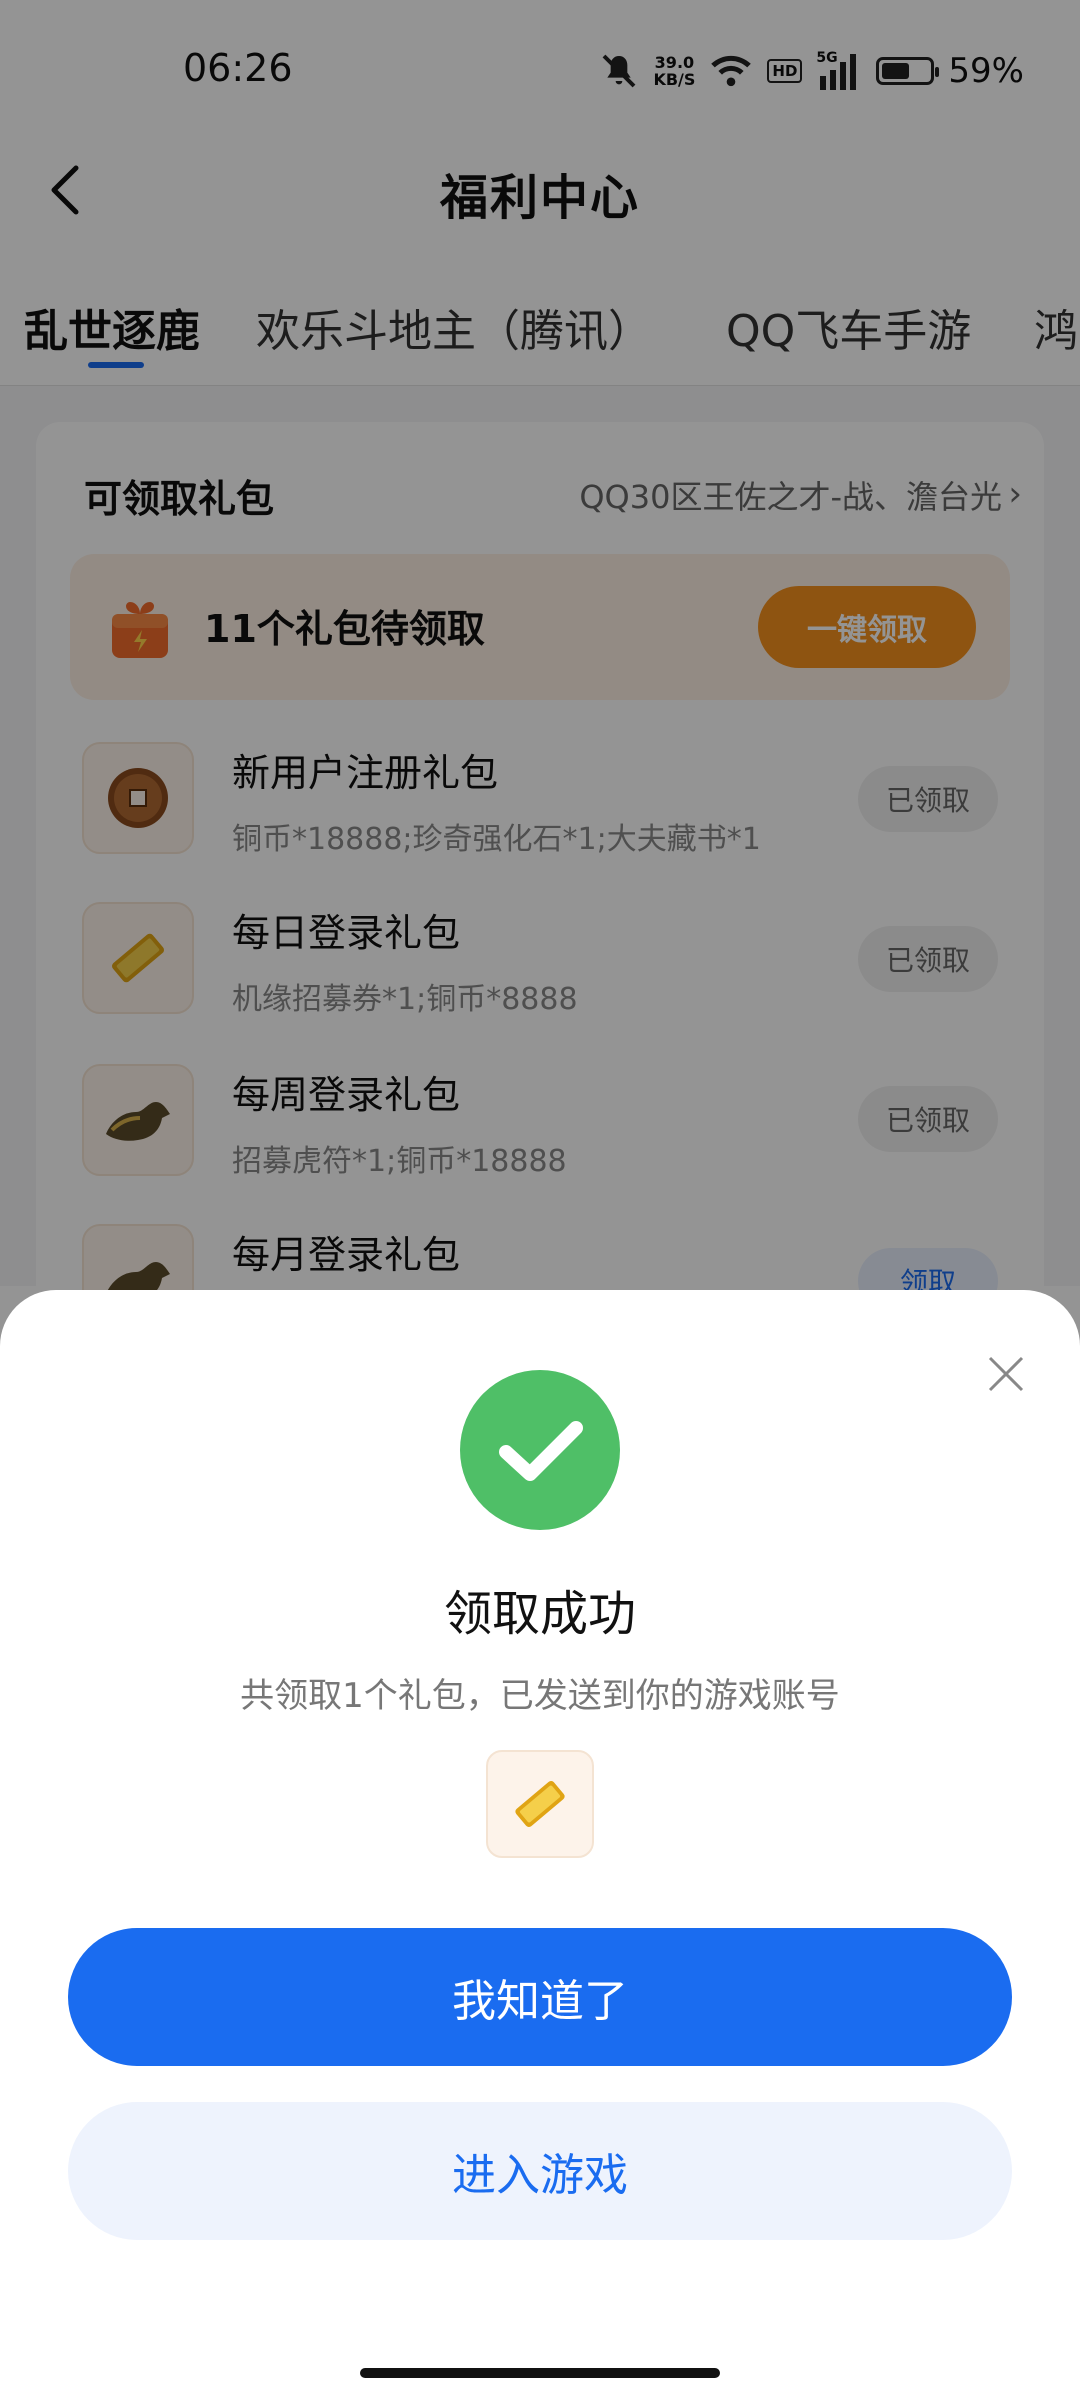 The height and width of the screenshot is (2400, 1080). What do you see at coordinates (540, 2171) in the screenshot?
I see `enter-game-button: 进入游戏` at bounding box center [540, 2171].